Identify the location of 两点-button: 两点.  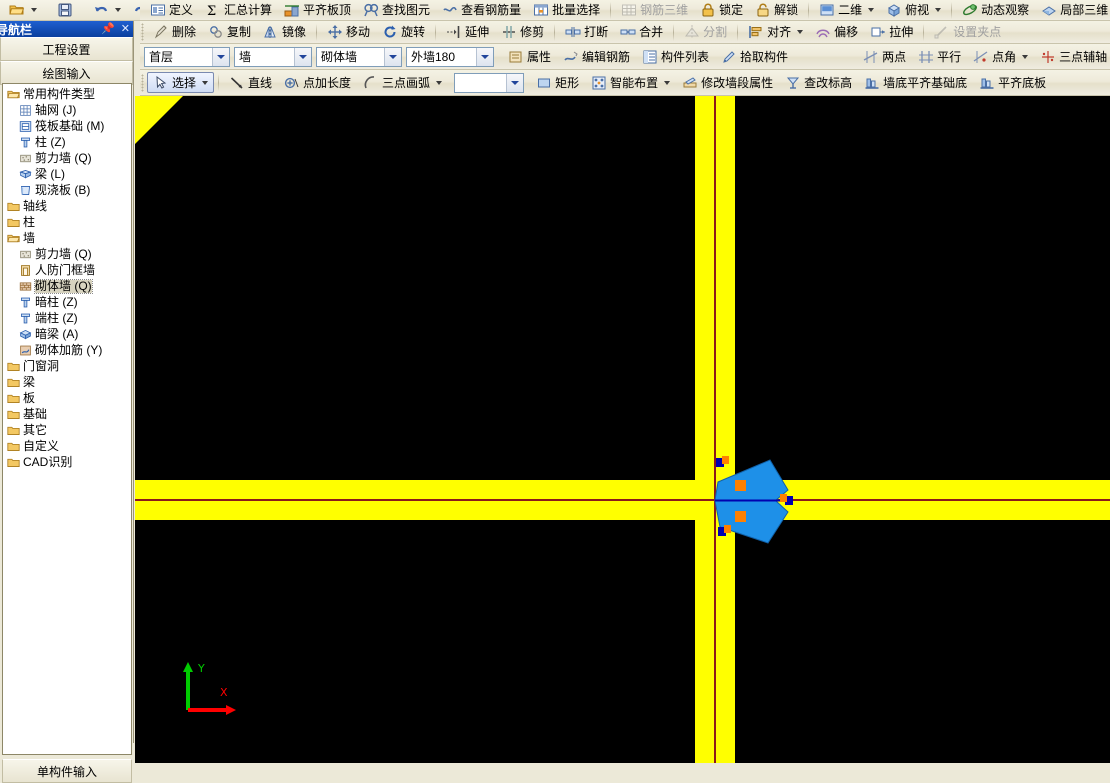
(884, 56).